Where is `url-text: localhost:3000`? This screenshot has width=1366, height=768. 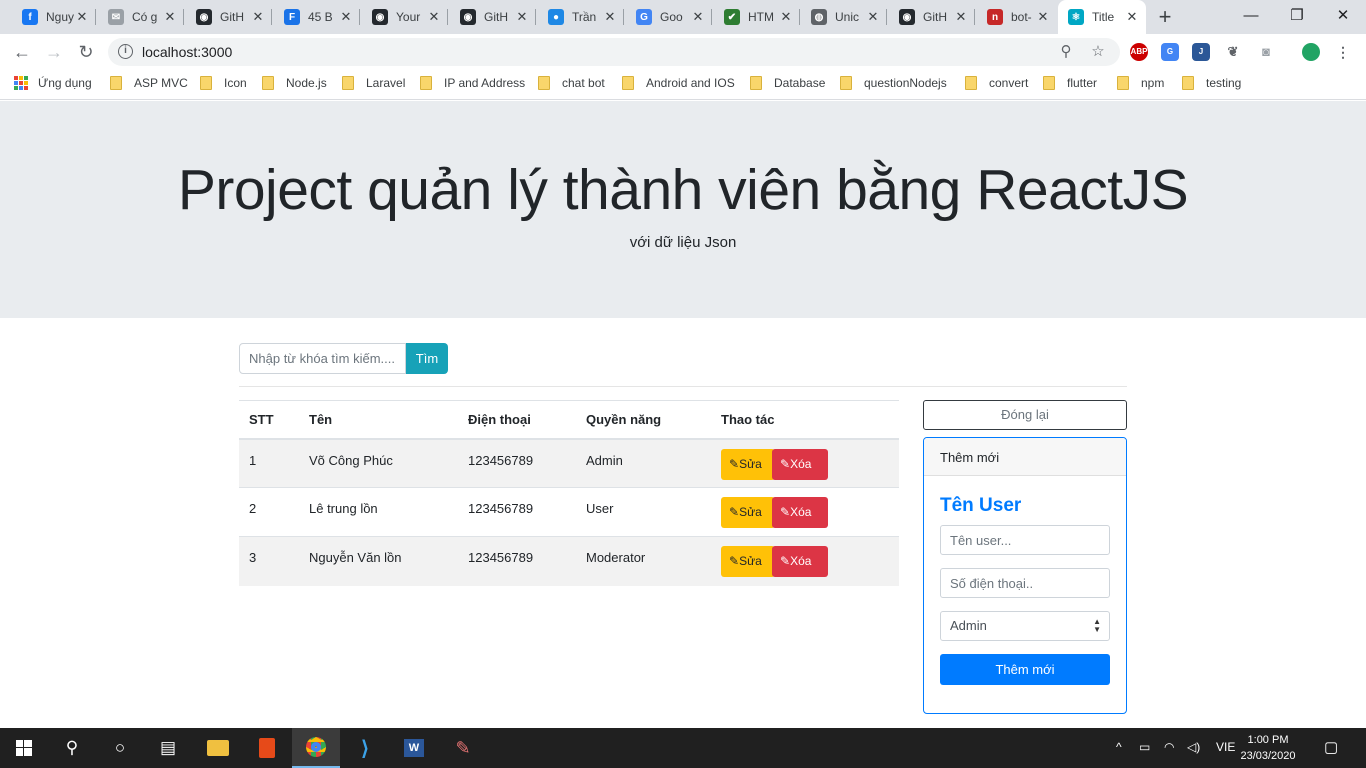
url-text: localhost:3000 is located at coordinates (187, 52).